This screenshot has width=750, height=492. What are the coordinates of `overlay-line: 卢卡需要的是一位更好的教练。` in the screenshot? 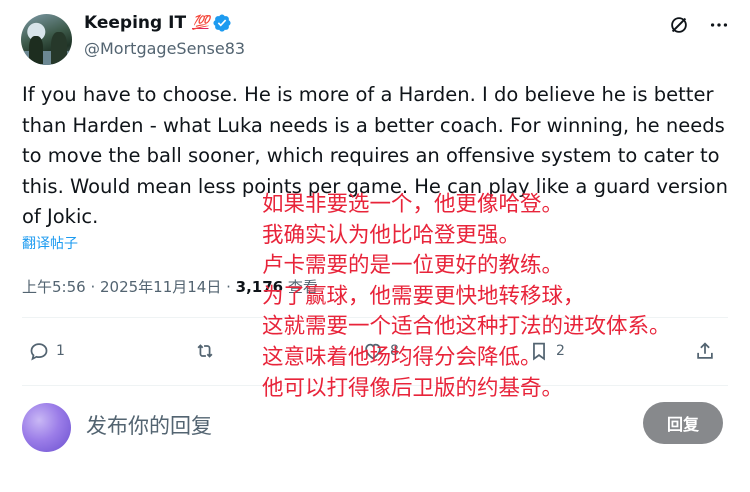 It's located at (413, 266).